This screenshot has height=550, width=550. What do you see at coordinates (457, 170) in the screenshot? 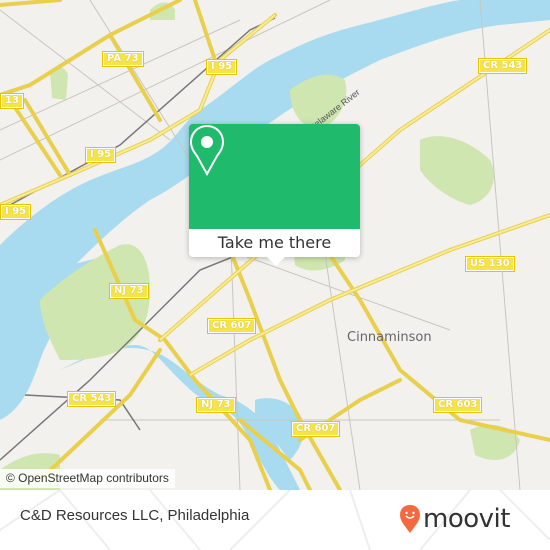
I see `park-area` at bounding box center [457, 170].